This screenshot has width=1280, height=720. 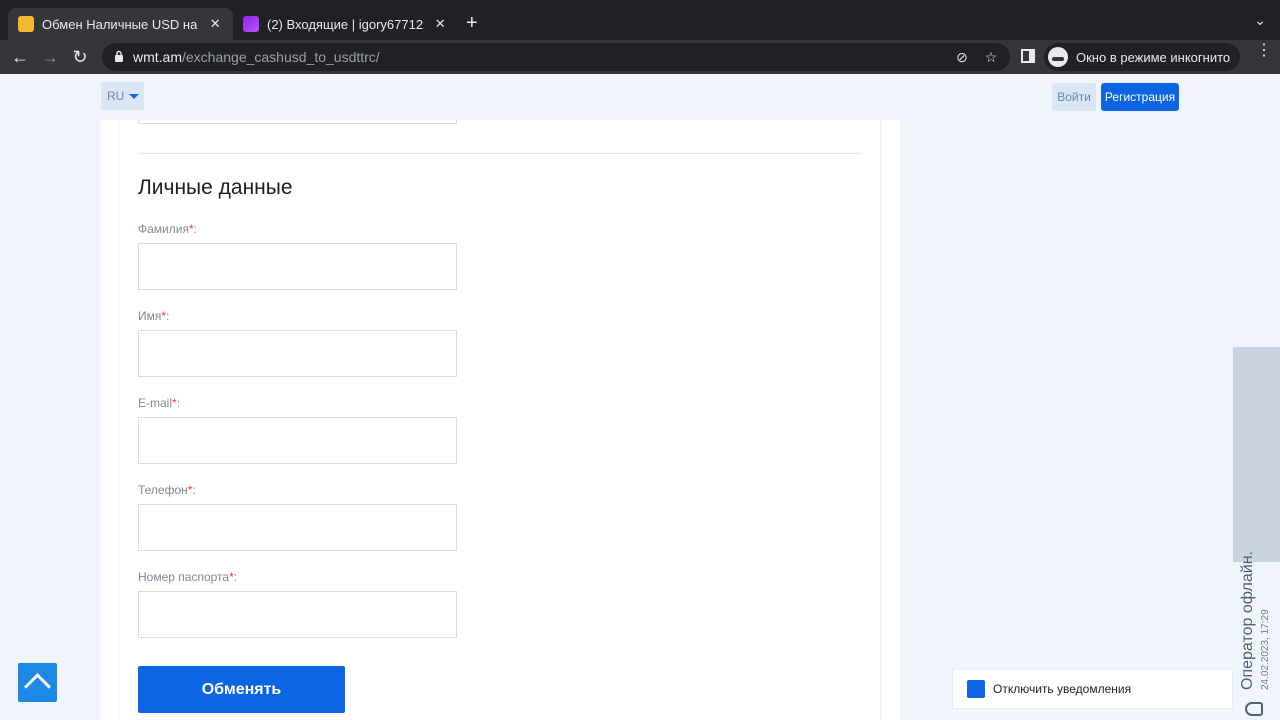 I want to click on url-text: wmt.am/exchange_cashusd_to_usdttrc/, so click(x=256, y=57).